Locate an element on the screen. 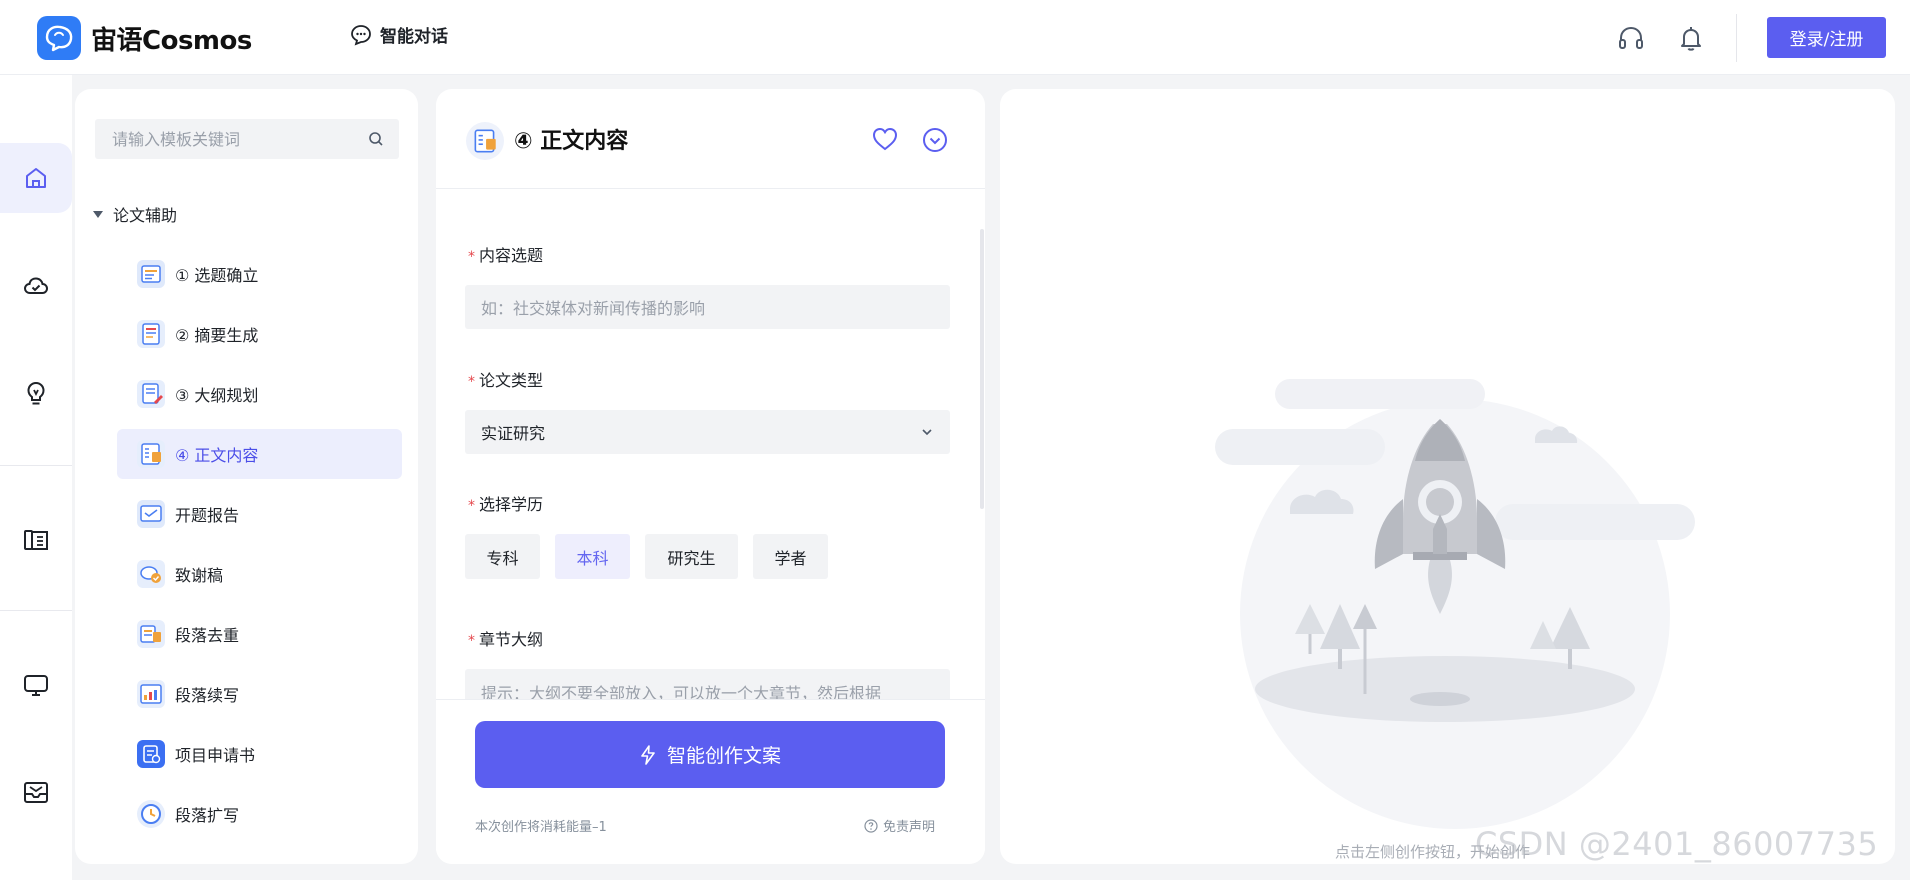  expand-writing-icon is located at coordinates (151, 814).